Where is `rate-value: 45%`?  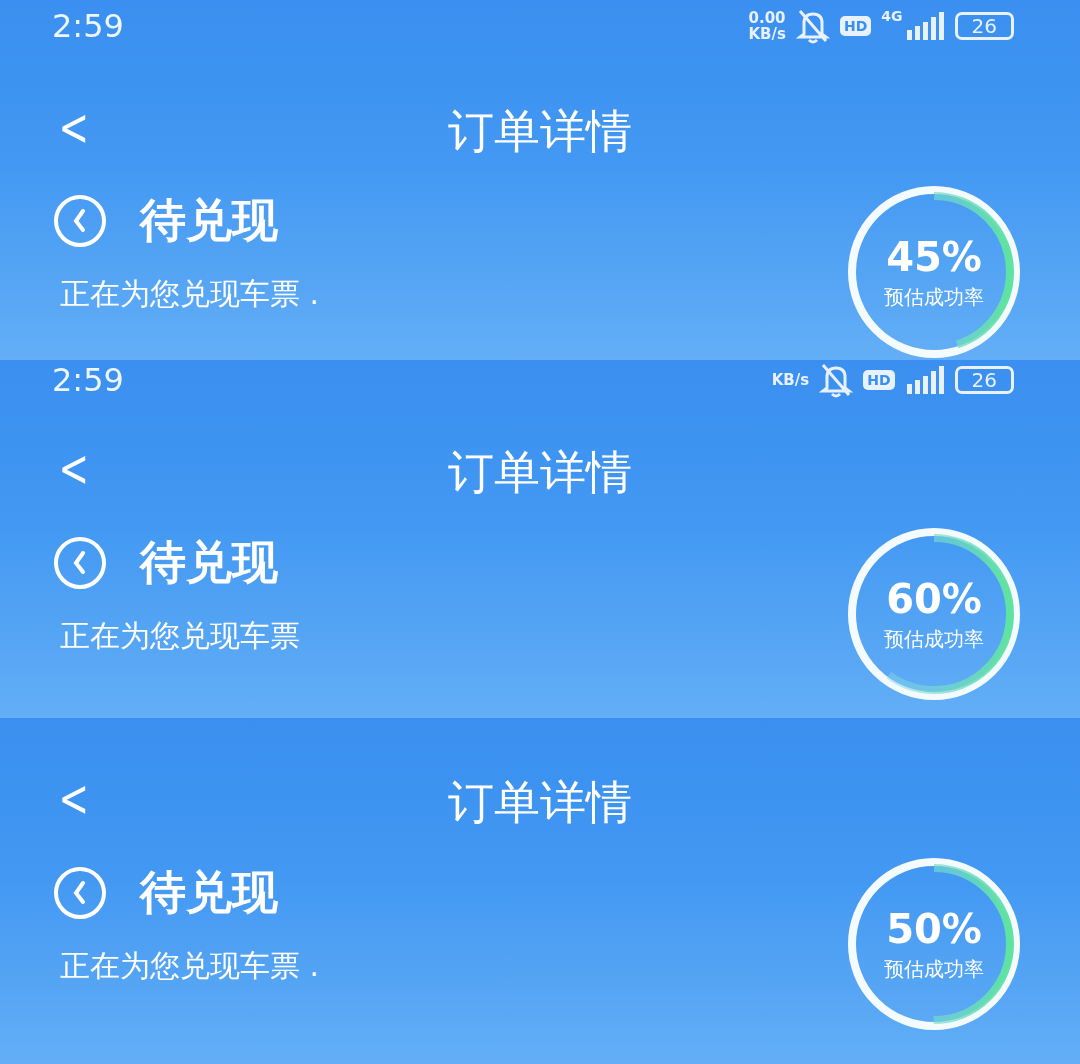 rate-value: 45% is located at coordinates (934, 256).